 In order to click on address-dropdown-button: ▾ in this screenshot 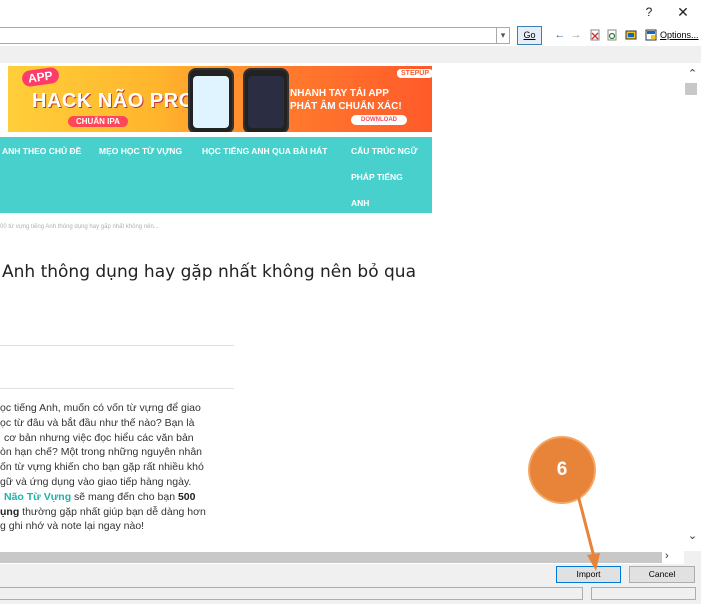, I will do `click(503, 35)`.